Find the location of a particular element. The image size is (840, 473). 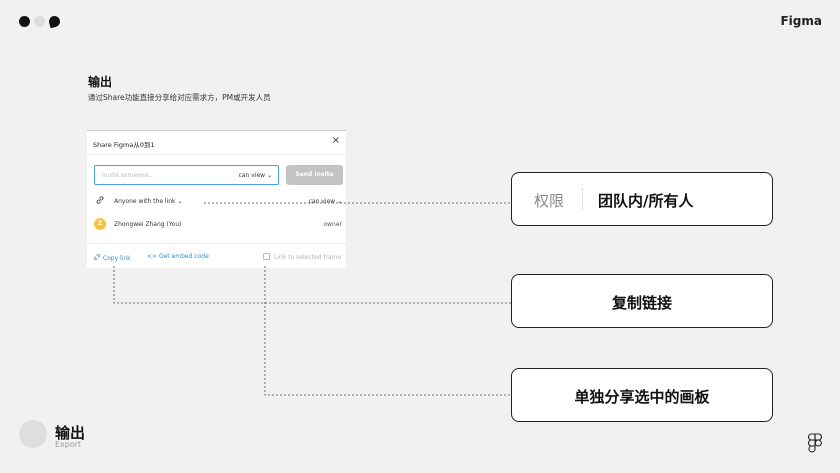

window-dots is located at coordinates (40, 21).